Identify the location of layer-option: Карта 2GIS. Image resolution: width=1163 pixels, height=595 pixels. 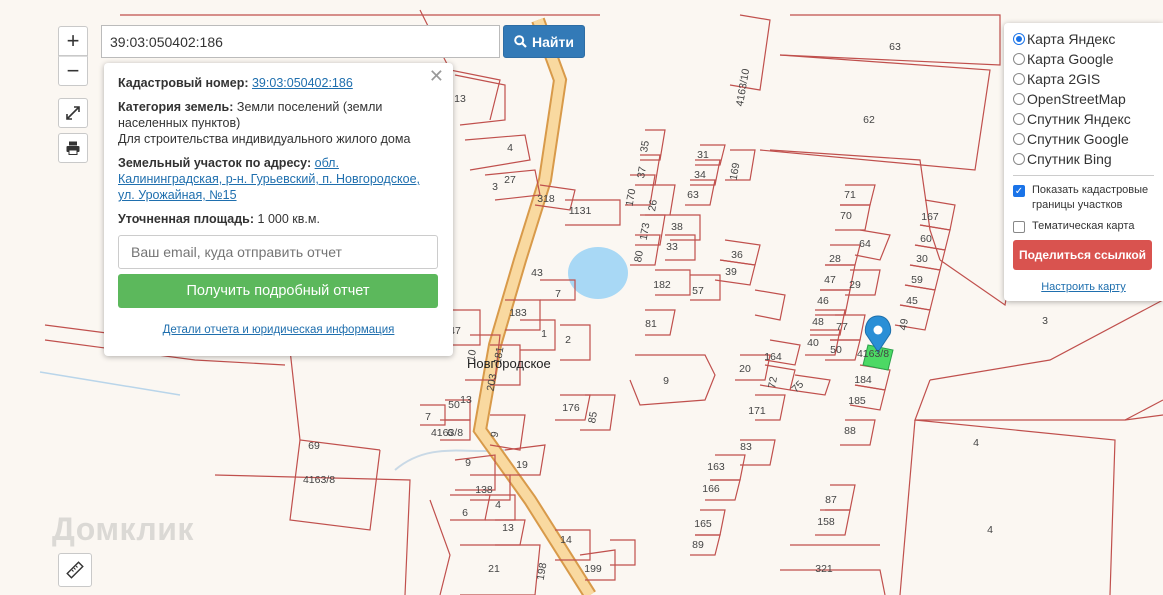
(1083, 79).